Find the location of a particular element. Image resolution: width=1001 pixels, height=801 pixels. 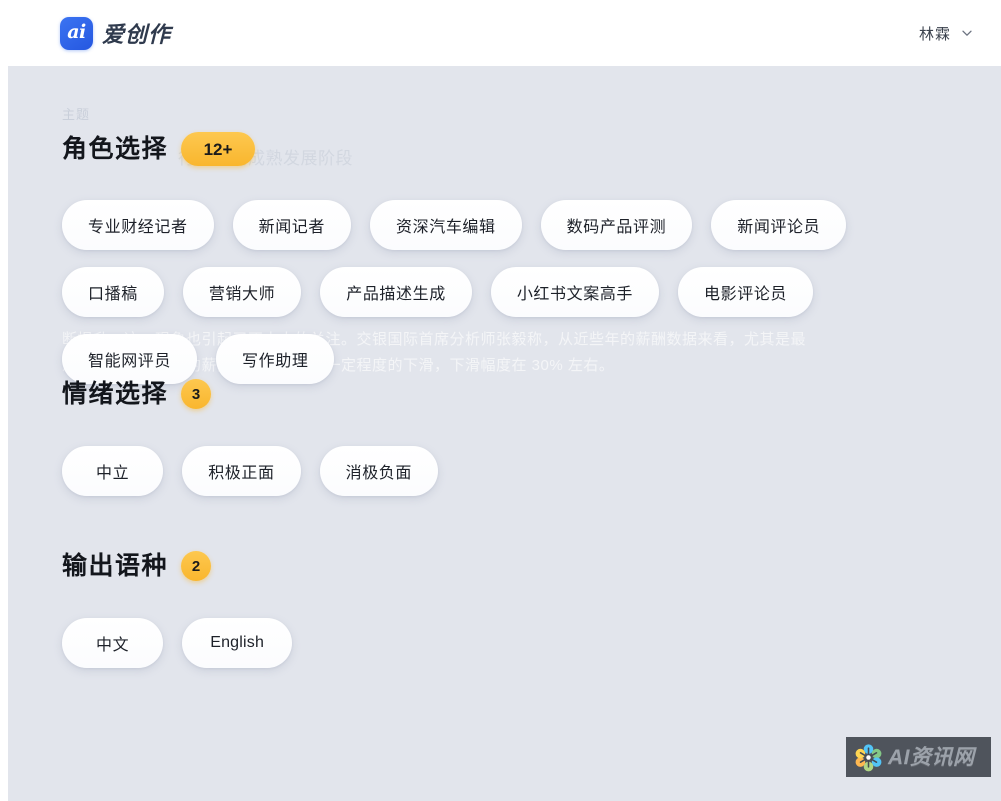

section-header: 输出语种 2 is located at coordinates (512, 566).